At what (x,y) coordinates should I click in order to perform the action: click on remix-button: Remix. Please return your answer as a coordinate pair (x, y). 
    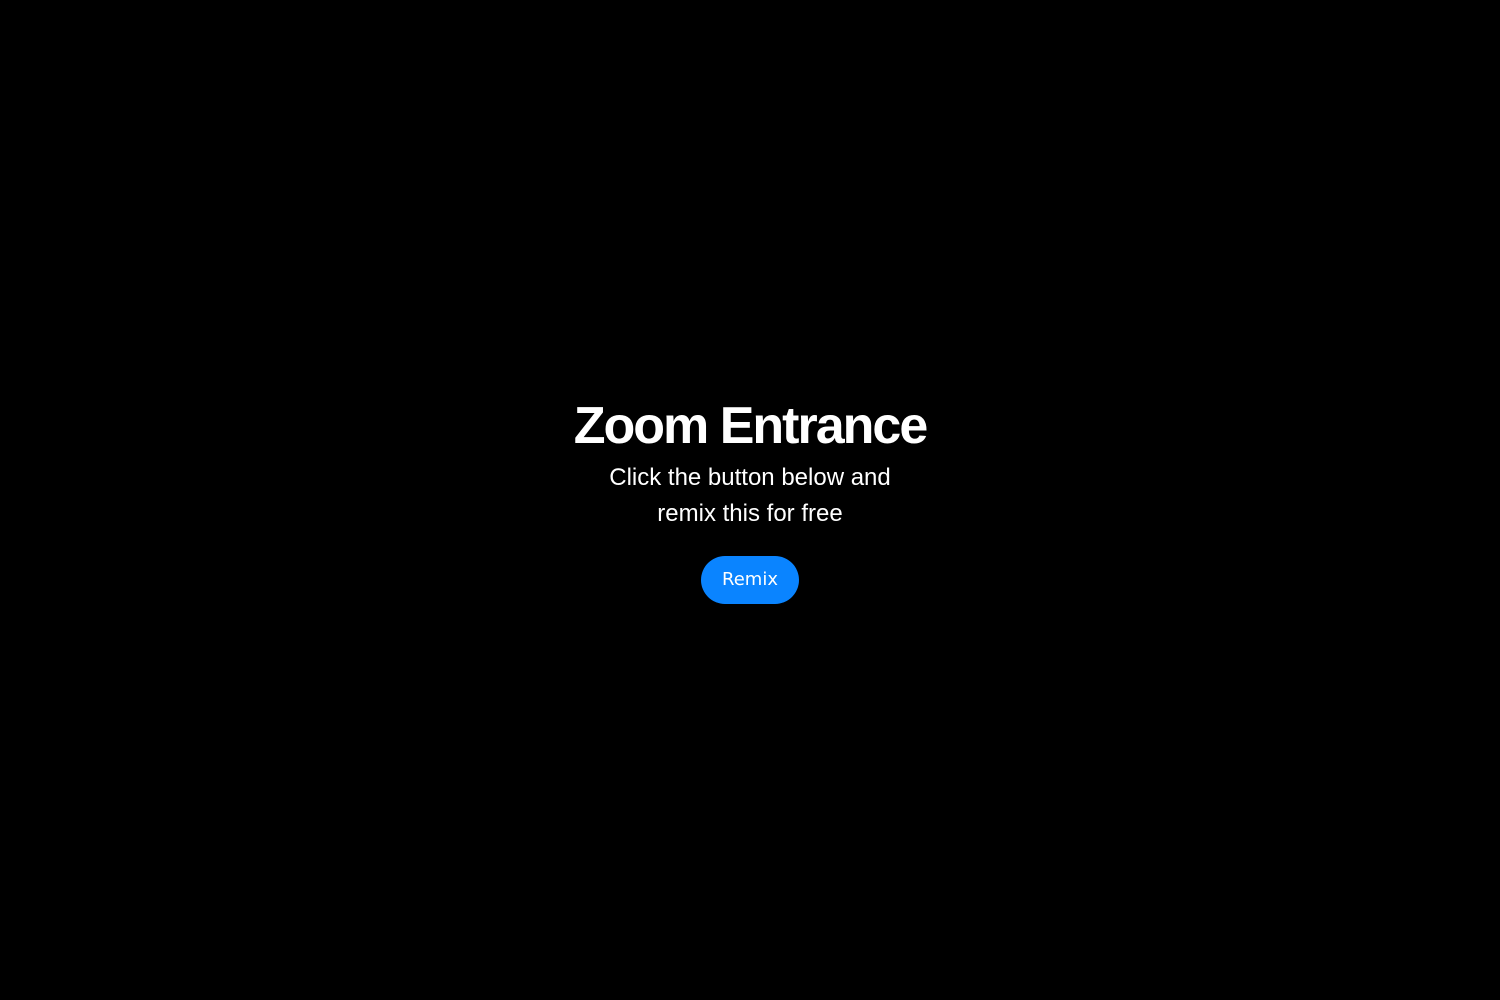
    Looking at the image, I should click on (750, 580).